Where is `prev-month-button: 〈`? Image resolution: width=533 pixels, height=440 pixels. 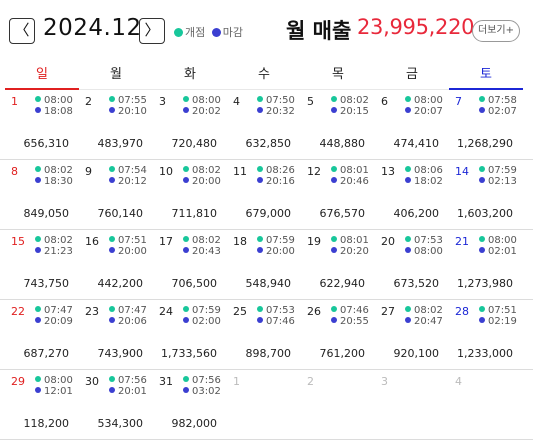
prev-month-button: 〈 is located at coordinates (22, 31).